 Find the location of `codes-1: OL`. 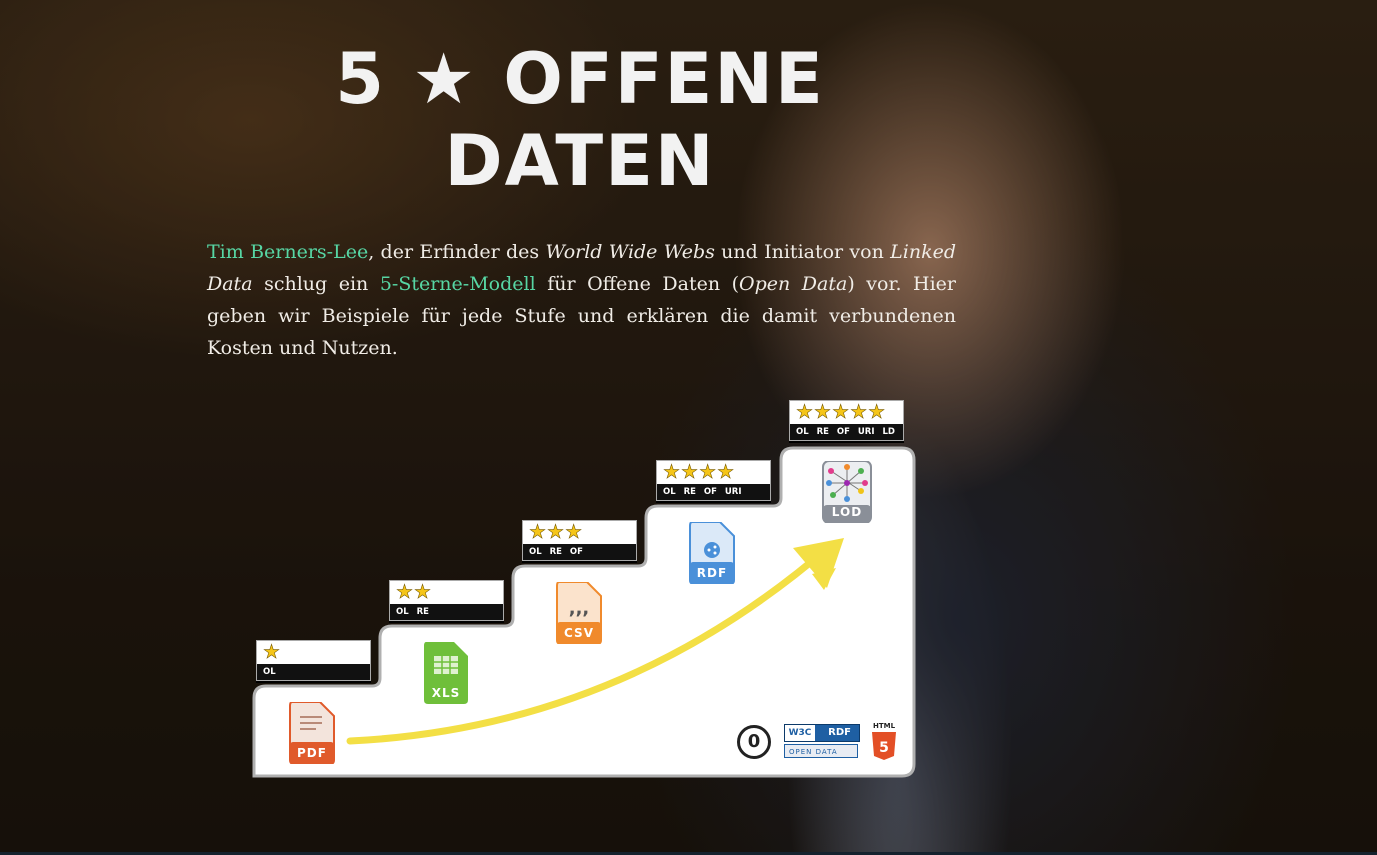

codes-1: OL is located at coordinates (313, 672).